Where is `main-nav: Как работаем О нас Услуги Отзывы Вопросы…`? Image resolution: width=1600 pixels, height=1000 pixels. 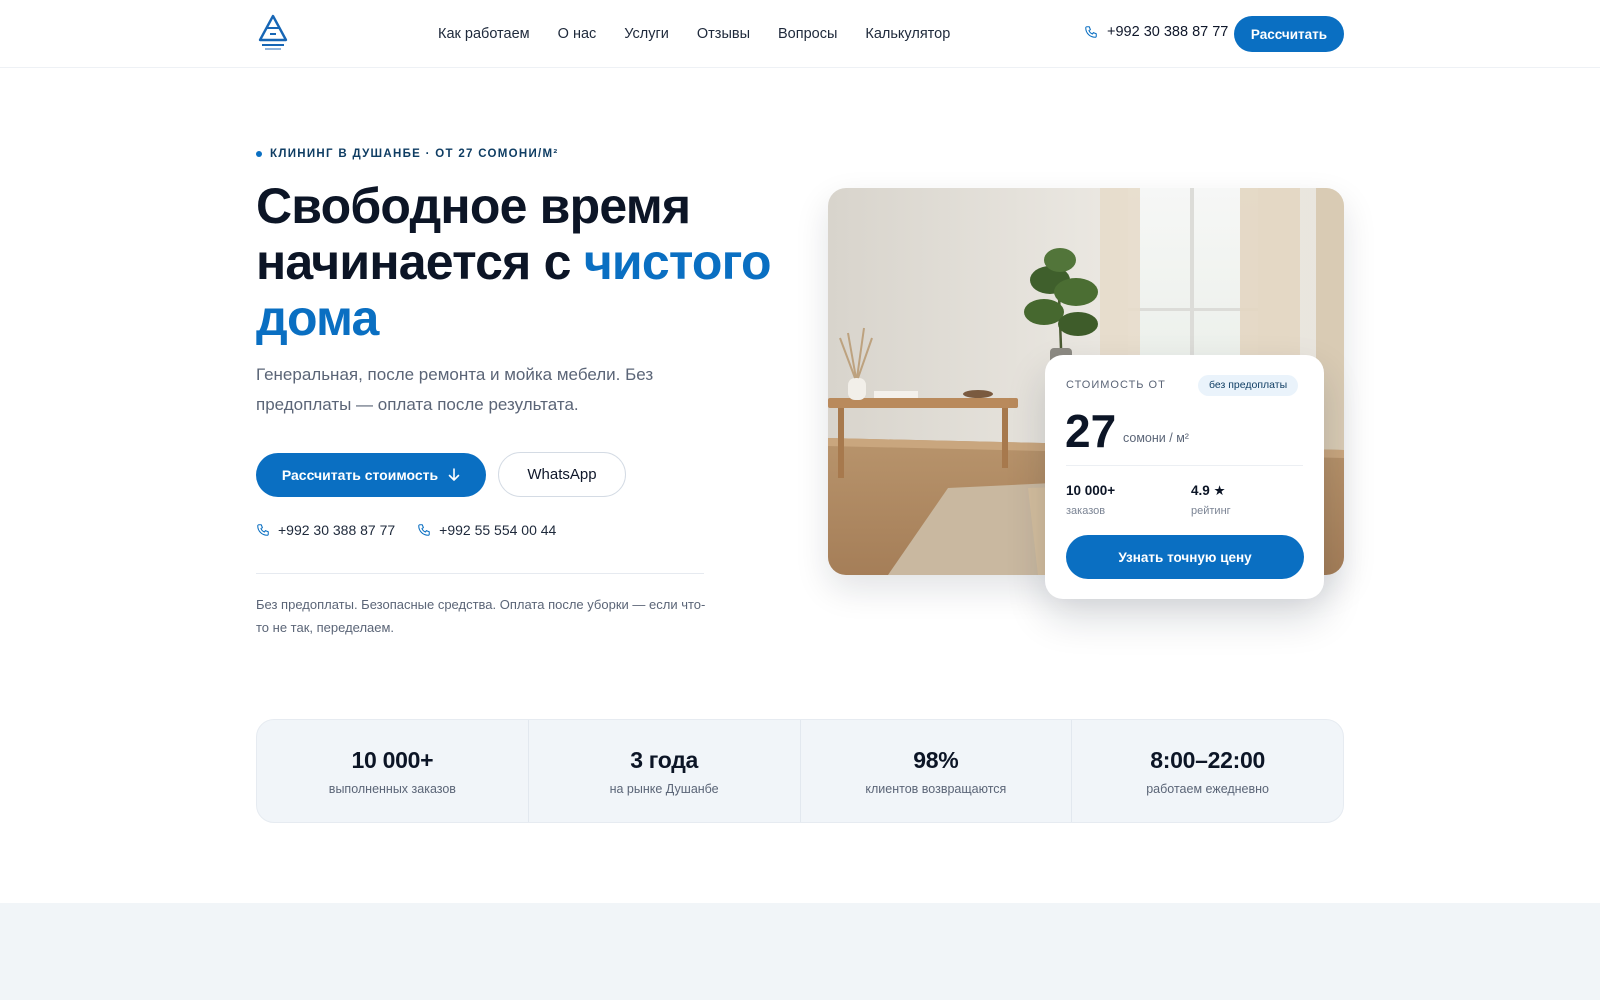 main-nav: Как работаем О нас Услуги Отзывы Вопросы… is located at coordinates (694, 34).